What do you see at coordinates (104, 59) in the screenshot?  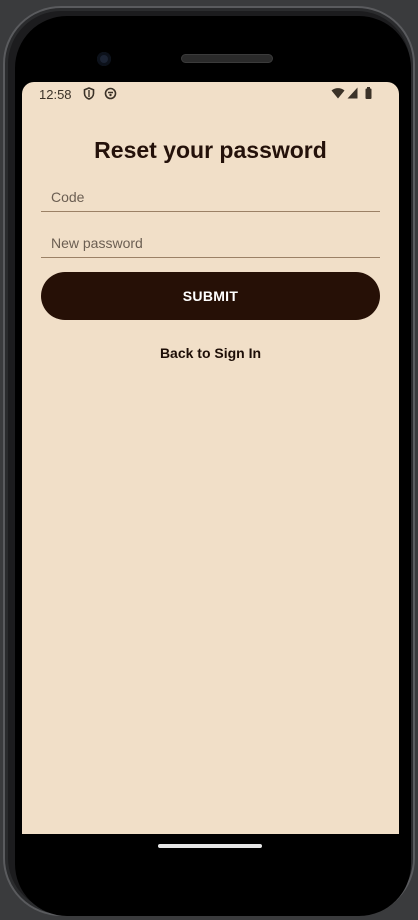 I see `front-camera` at bounding box center [104, 59].